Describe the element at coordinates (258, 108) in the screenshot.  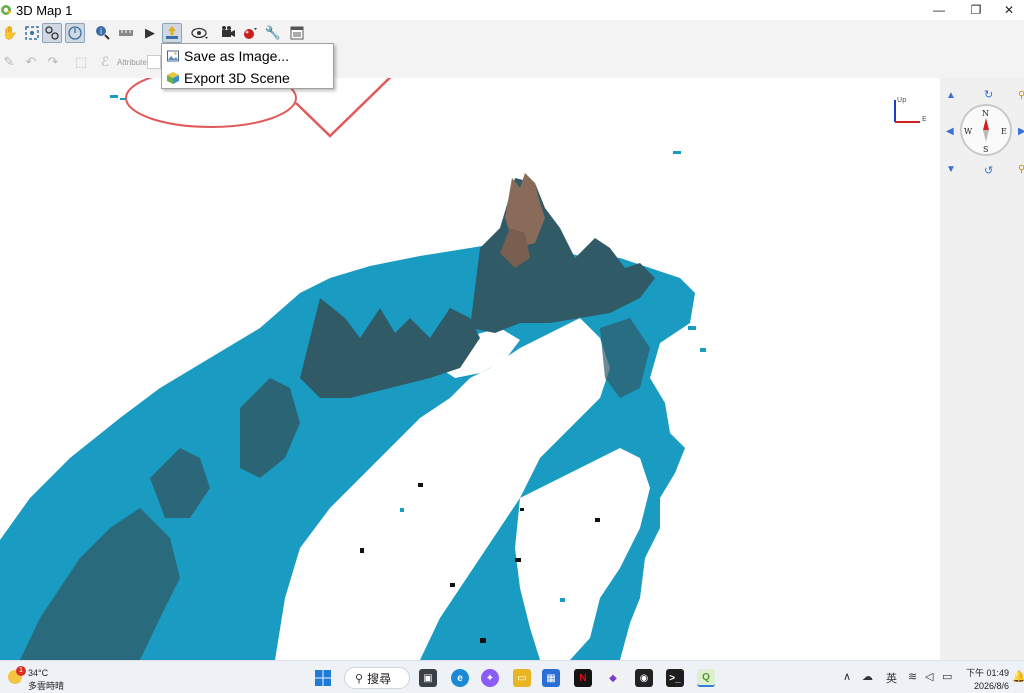
I see `annotation-overlay` at that location.